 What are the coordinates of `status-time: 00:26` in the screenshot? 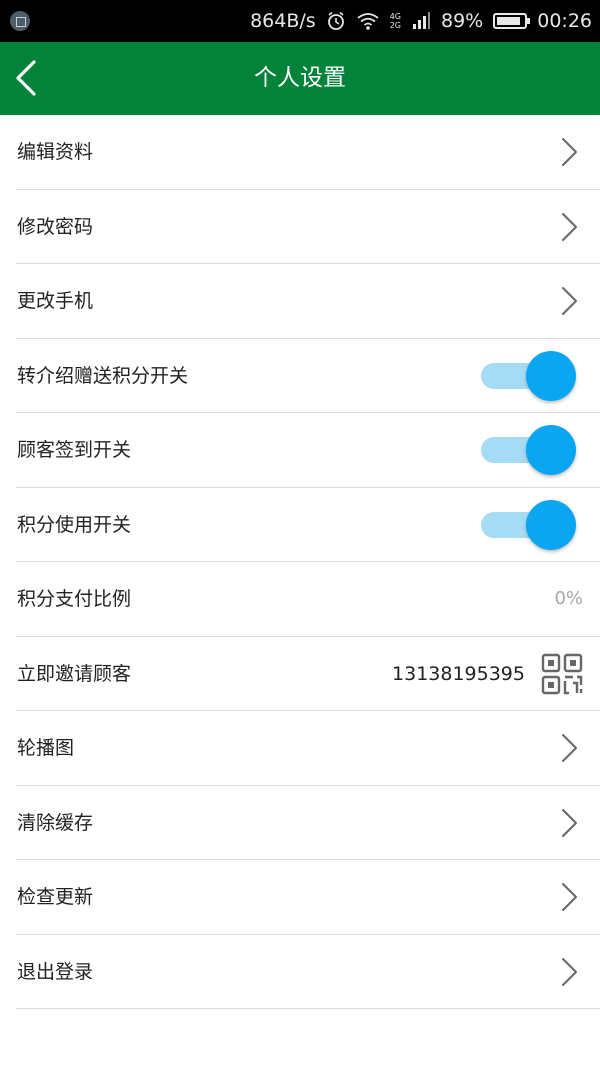 It's located at (564, 21).